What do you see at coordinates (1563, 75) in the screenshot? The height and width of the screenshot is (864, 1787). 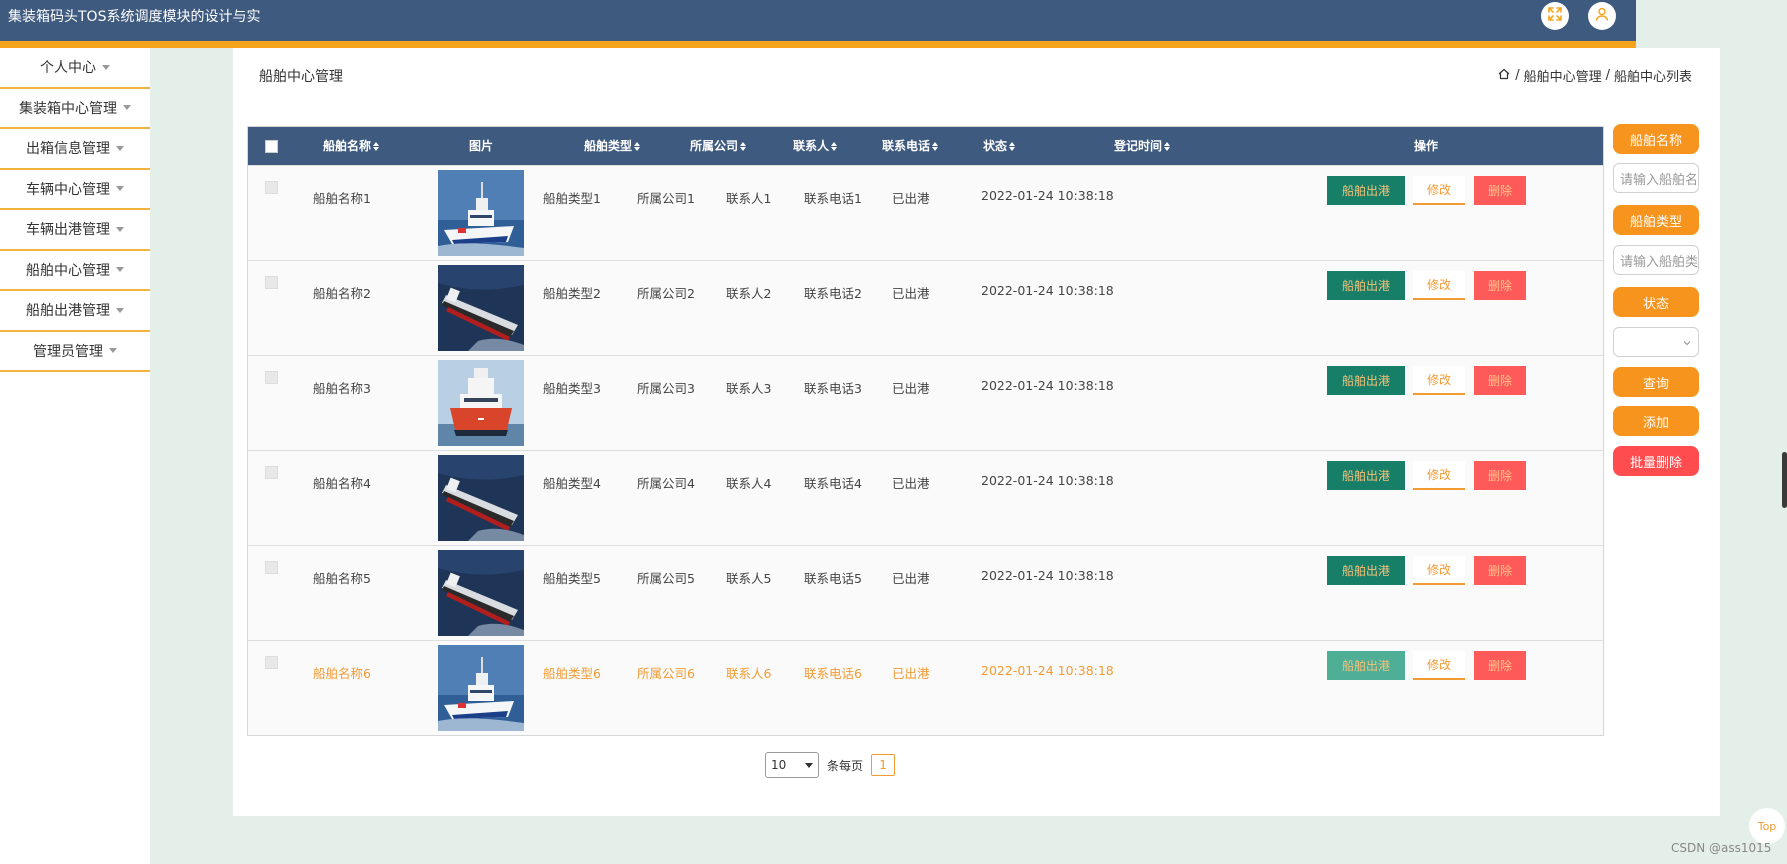 I see `breadcrumb-item: 船舶中心管理` at bounding box center [1563, 75].